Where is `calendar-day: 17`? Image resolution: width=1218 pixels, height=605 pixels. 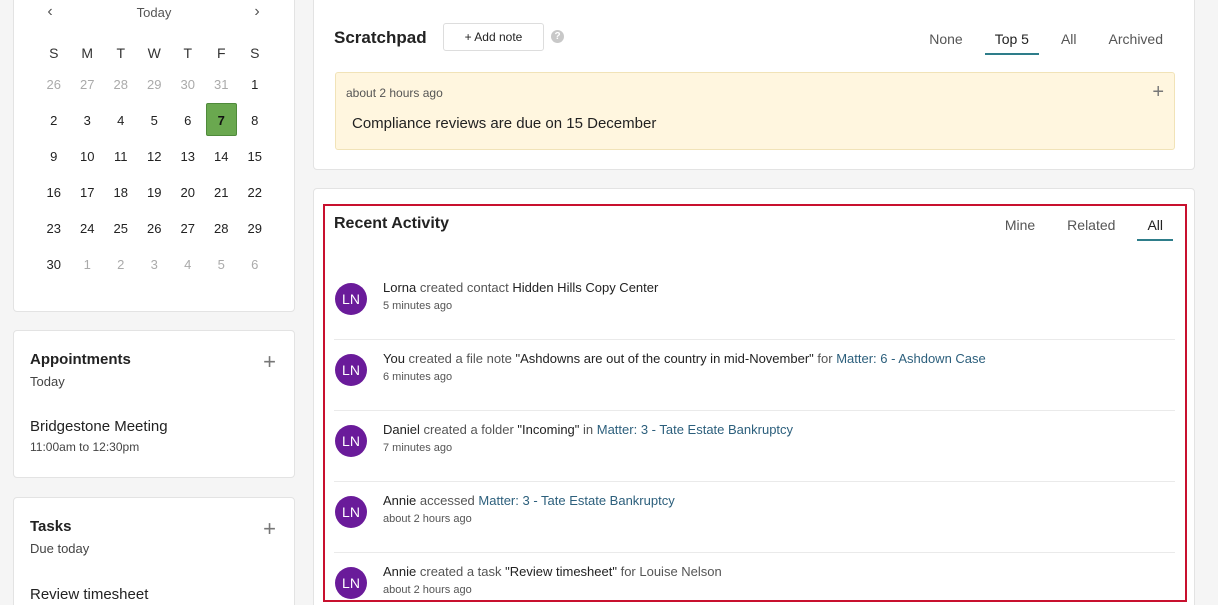
calendar-day: 17 is located at coordinates (88, 193).